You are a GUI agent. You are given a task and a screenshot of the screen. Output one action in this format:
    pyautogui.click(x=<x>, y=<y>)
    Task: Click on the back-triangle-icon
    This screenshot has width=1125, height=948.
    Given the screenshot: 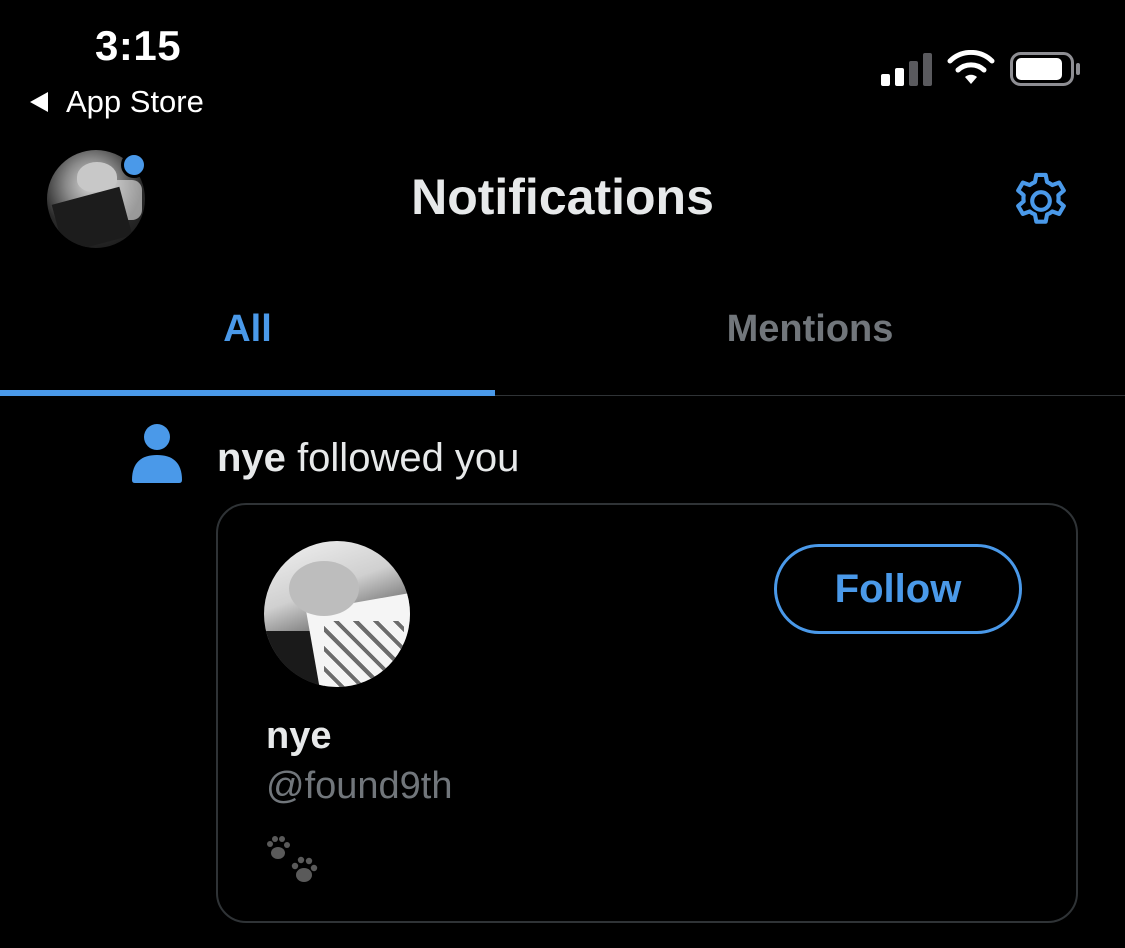 What is the action you would take?
    pyautogui.click(x=39, y=102)
    